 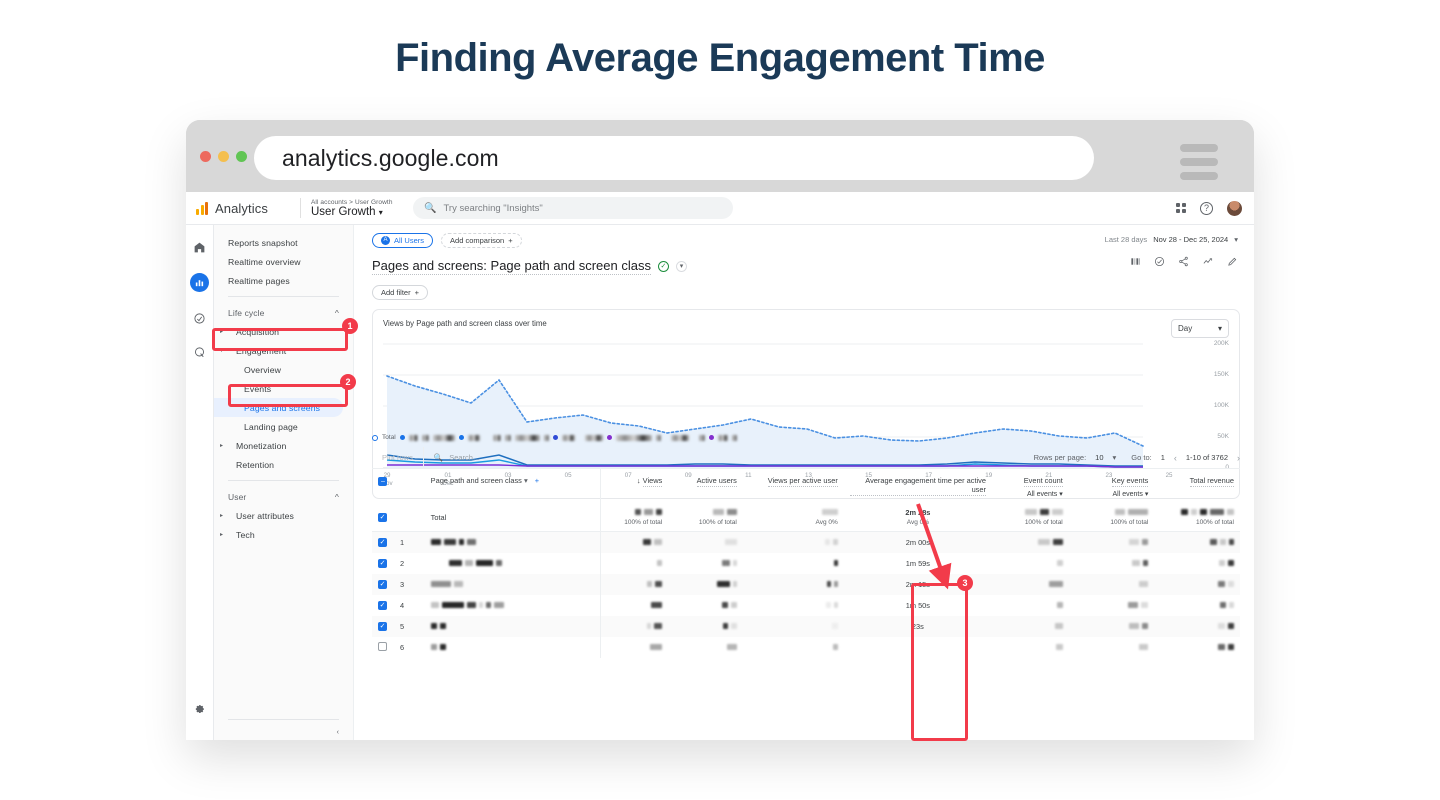 I want to click on row-1-checkbox: ✓, so click(x=382, y=543).